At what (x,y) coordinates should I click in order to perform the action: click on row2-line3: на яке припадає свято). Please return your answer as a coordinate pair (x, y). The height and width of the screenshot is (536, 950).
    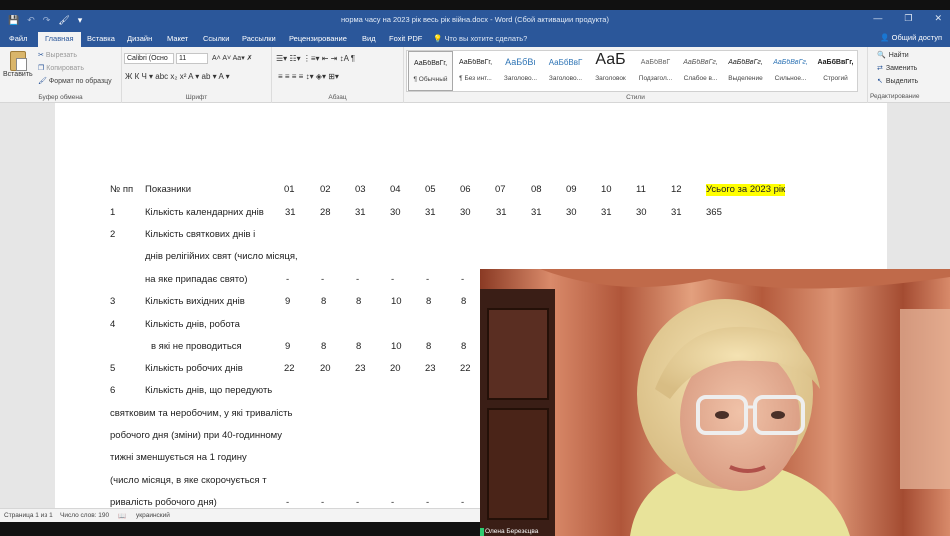
    Looking at the image, I should click on (196, 279).